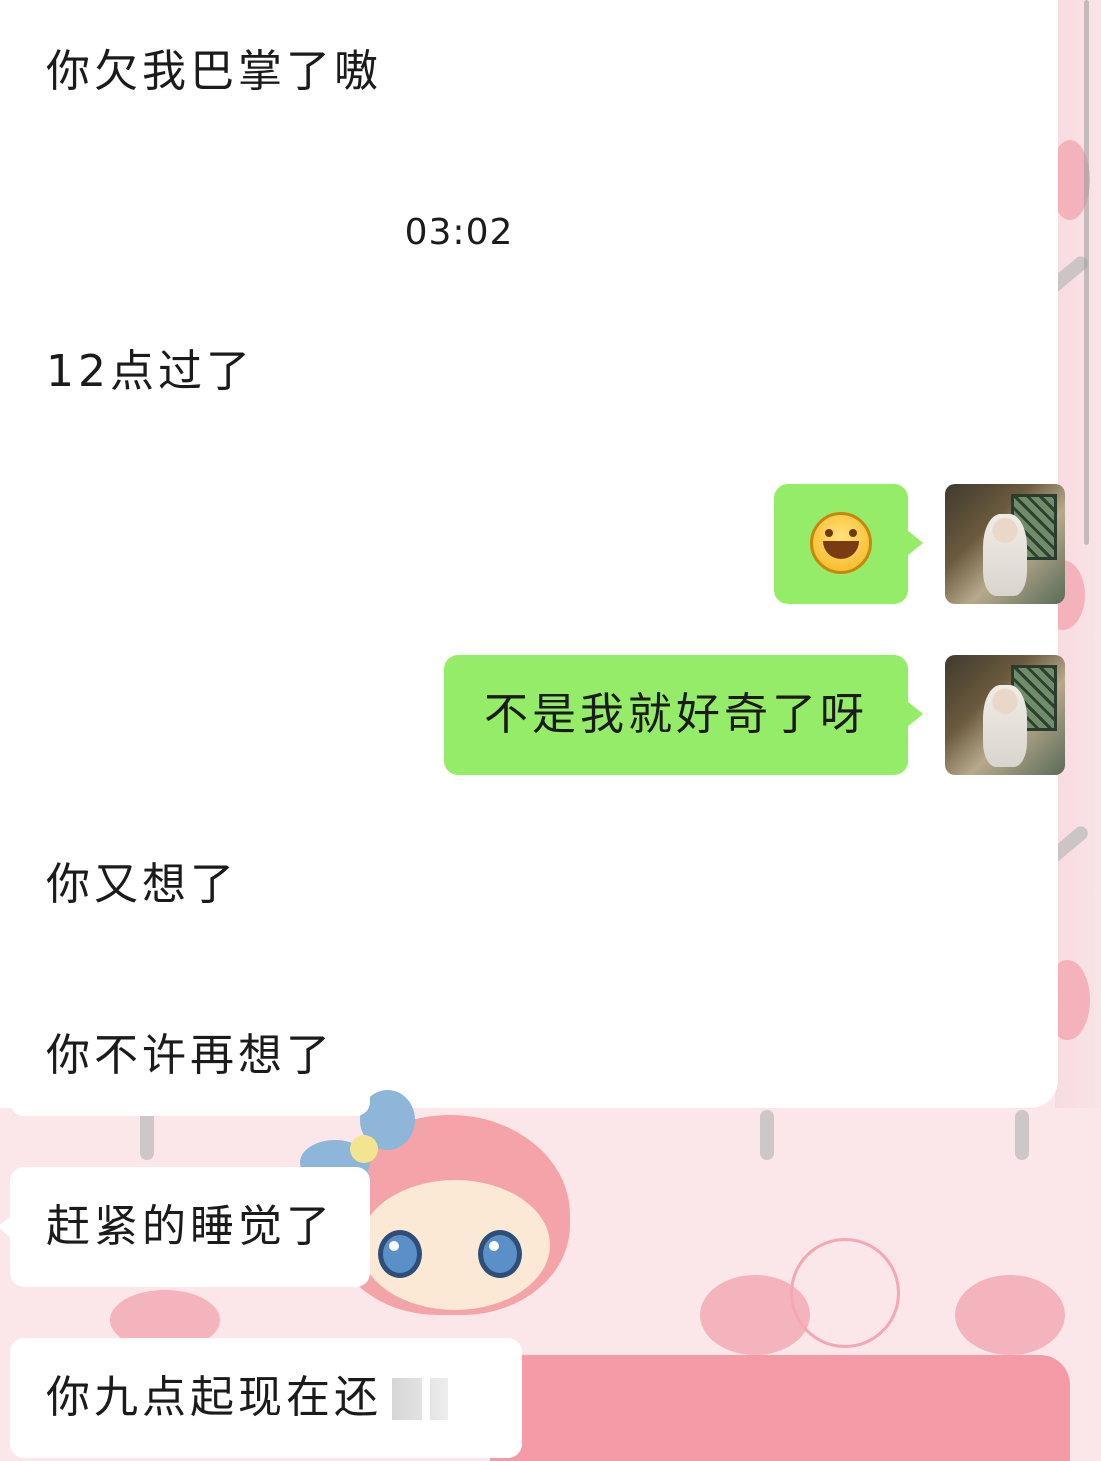 Image resolution: width=1101 pixels, height=1461 pixels. I want to click on message-text: 不是我就好奇了呀, so click(676, 714).